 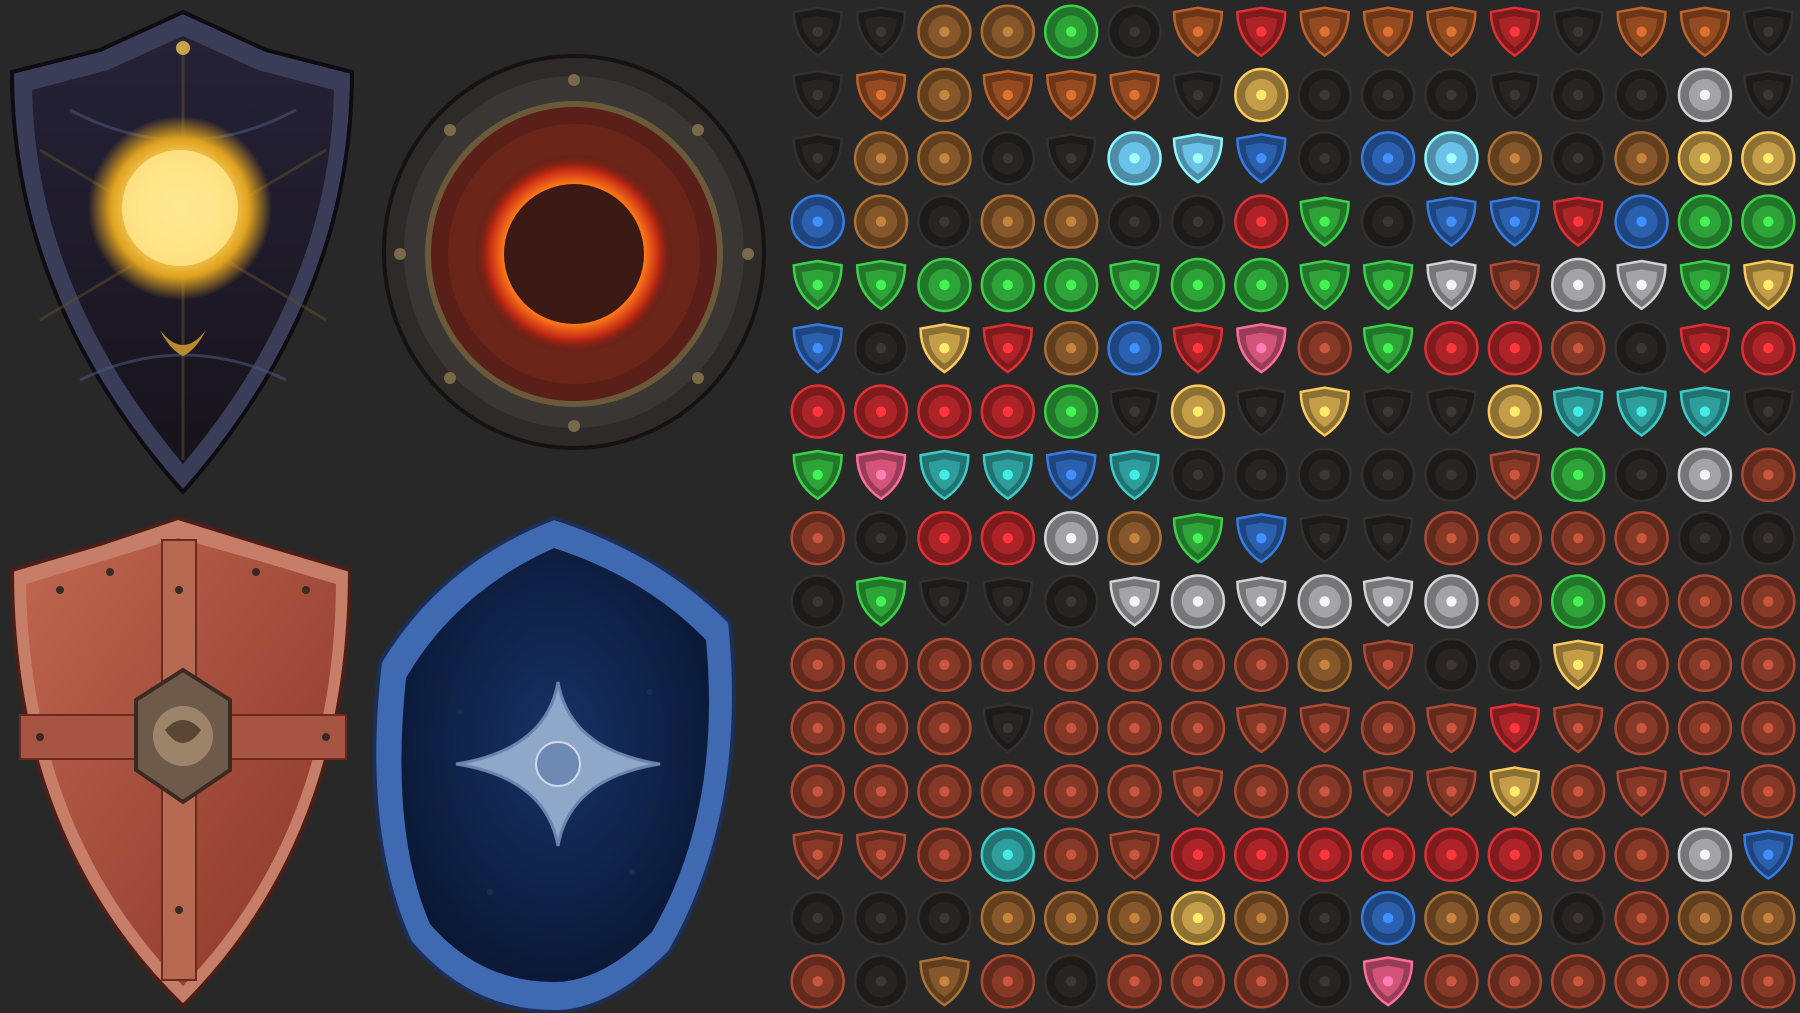 I want to click on leather-cross-heater-shield, so click(x=183, y=761).